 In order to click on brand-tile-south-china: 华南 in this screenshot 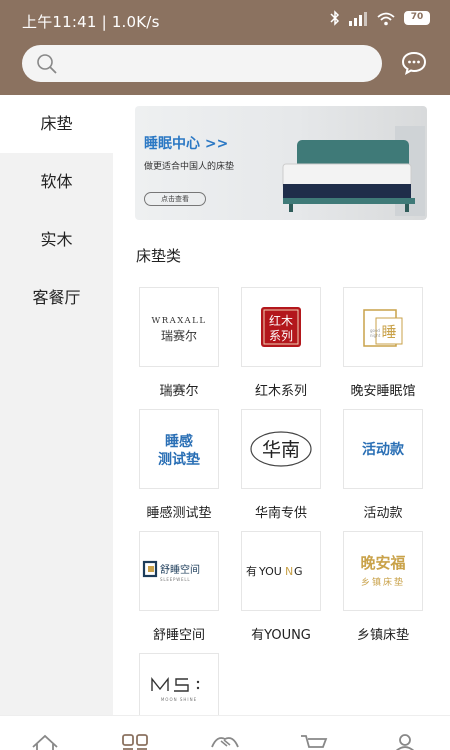, I will do `click(281, 449)`.